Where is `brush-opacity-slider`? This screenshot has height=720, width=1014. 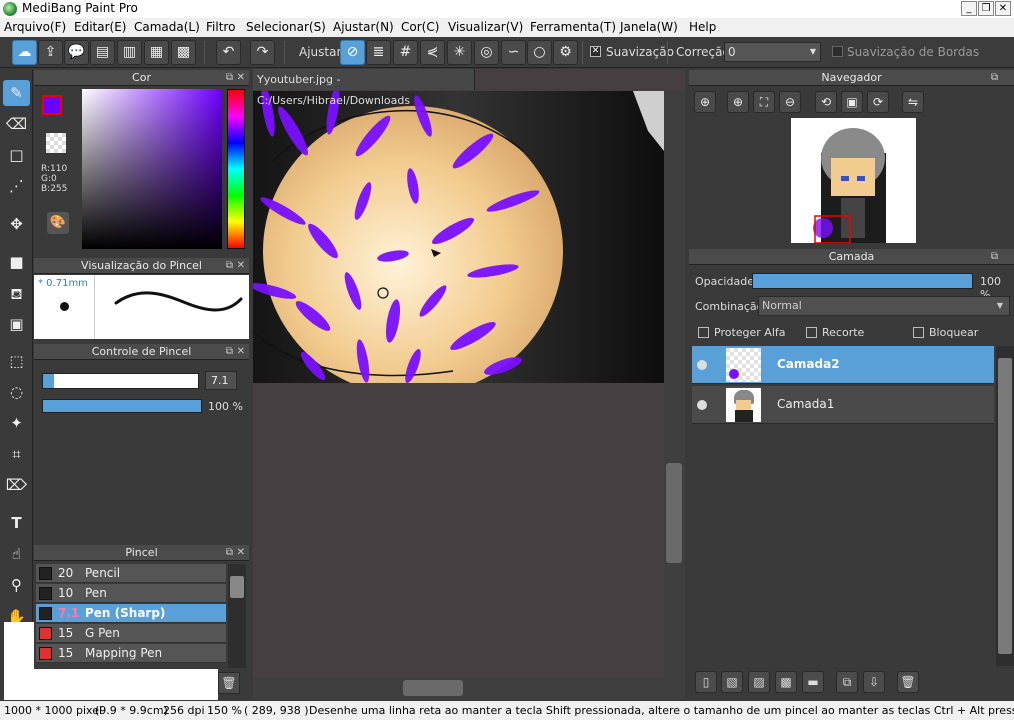
brush-opacity-slider is located at coordinates (122, 406).